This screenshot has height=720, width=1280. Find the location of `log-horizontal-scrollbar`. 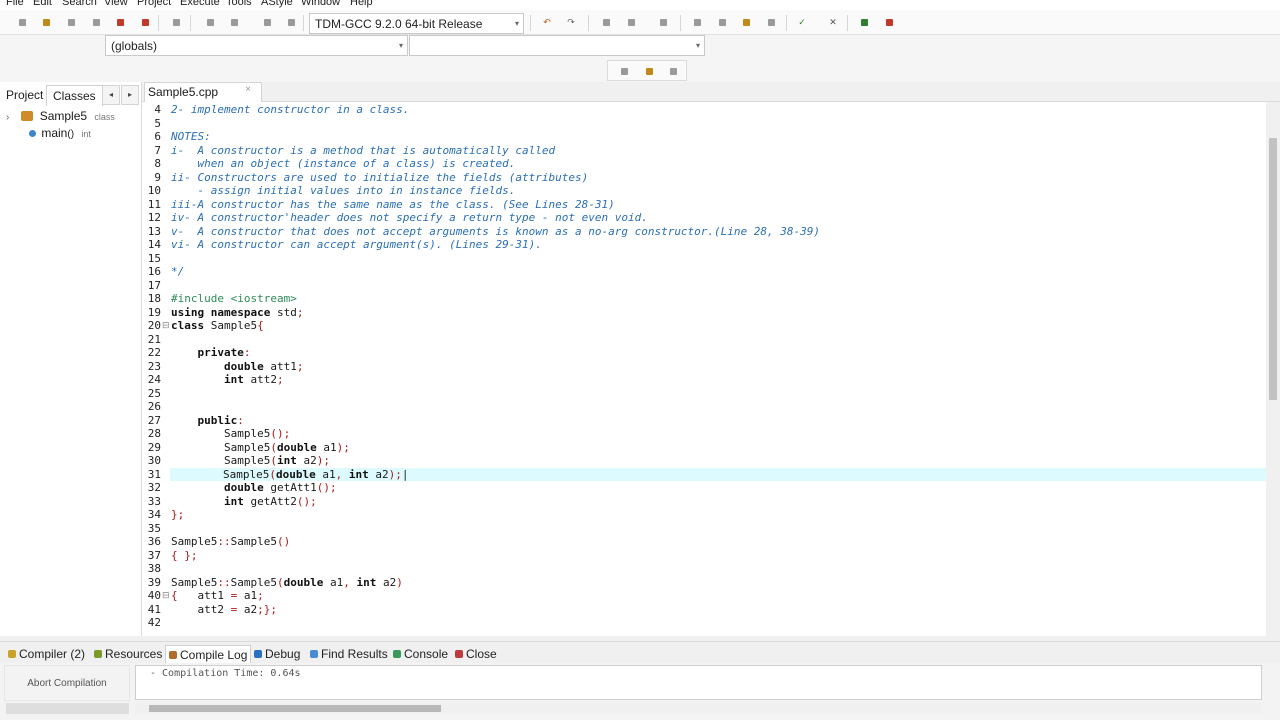

log-horizontal-scrollbar is located at coordinates (698, 708).